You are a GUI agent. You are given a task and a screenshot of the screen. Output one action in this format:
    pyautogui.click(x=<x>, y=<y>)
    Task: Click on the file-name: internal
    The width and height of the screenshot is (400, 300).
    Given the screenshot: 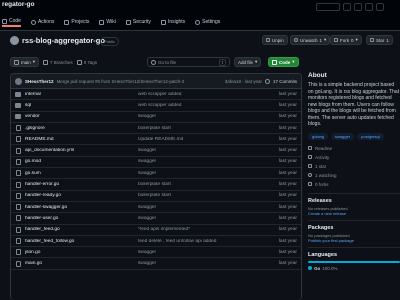 What is the action you would take?
    pyautogui.click(x=81, y=94)
    